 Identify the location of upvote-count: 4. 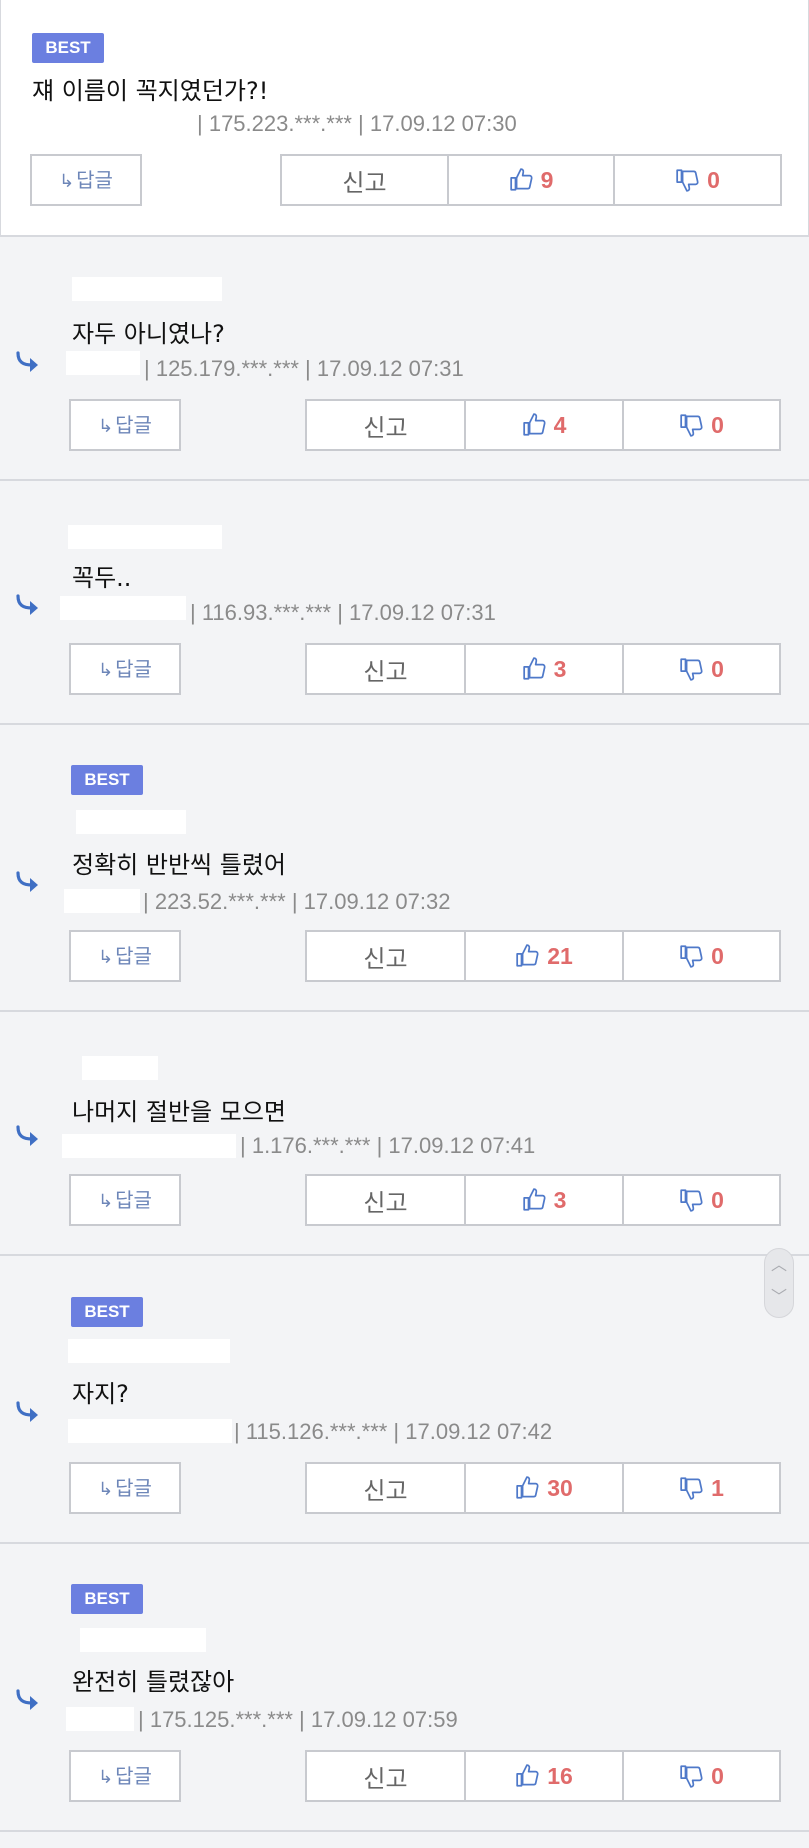
(560, 424).